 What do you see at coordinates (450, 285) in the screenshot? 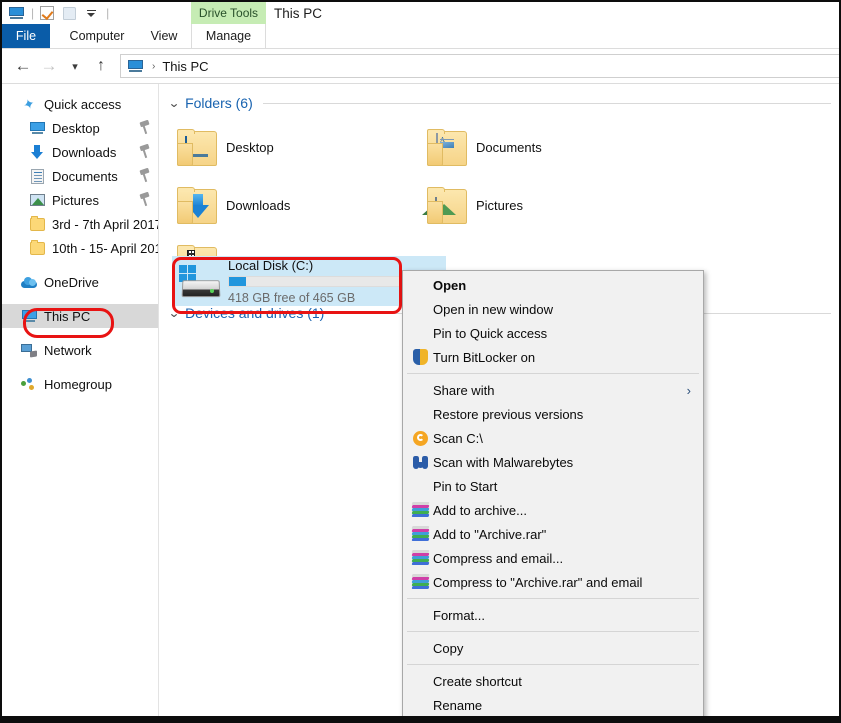
I see `menu-item-label: Open` at bounding box center [450, 285].